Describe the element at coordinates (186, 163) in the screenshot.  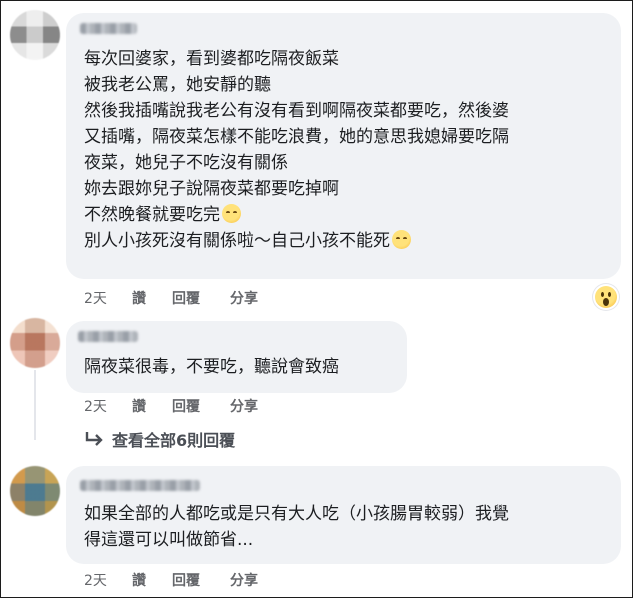
I see `comment-line: 夜菜，她兒子不吃沒有關係` at that location.